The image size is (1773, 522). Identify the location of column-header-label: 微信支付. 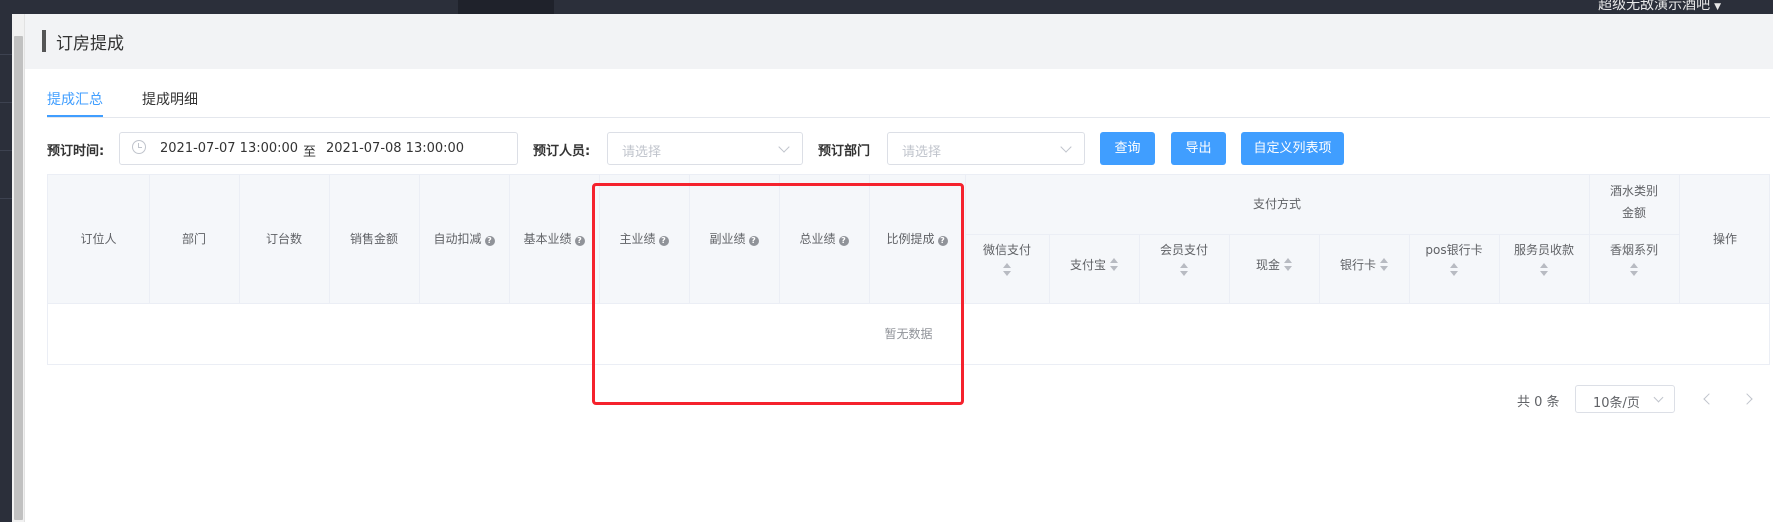
(1006, 250).